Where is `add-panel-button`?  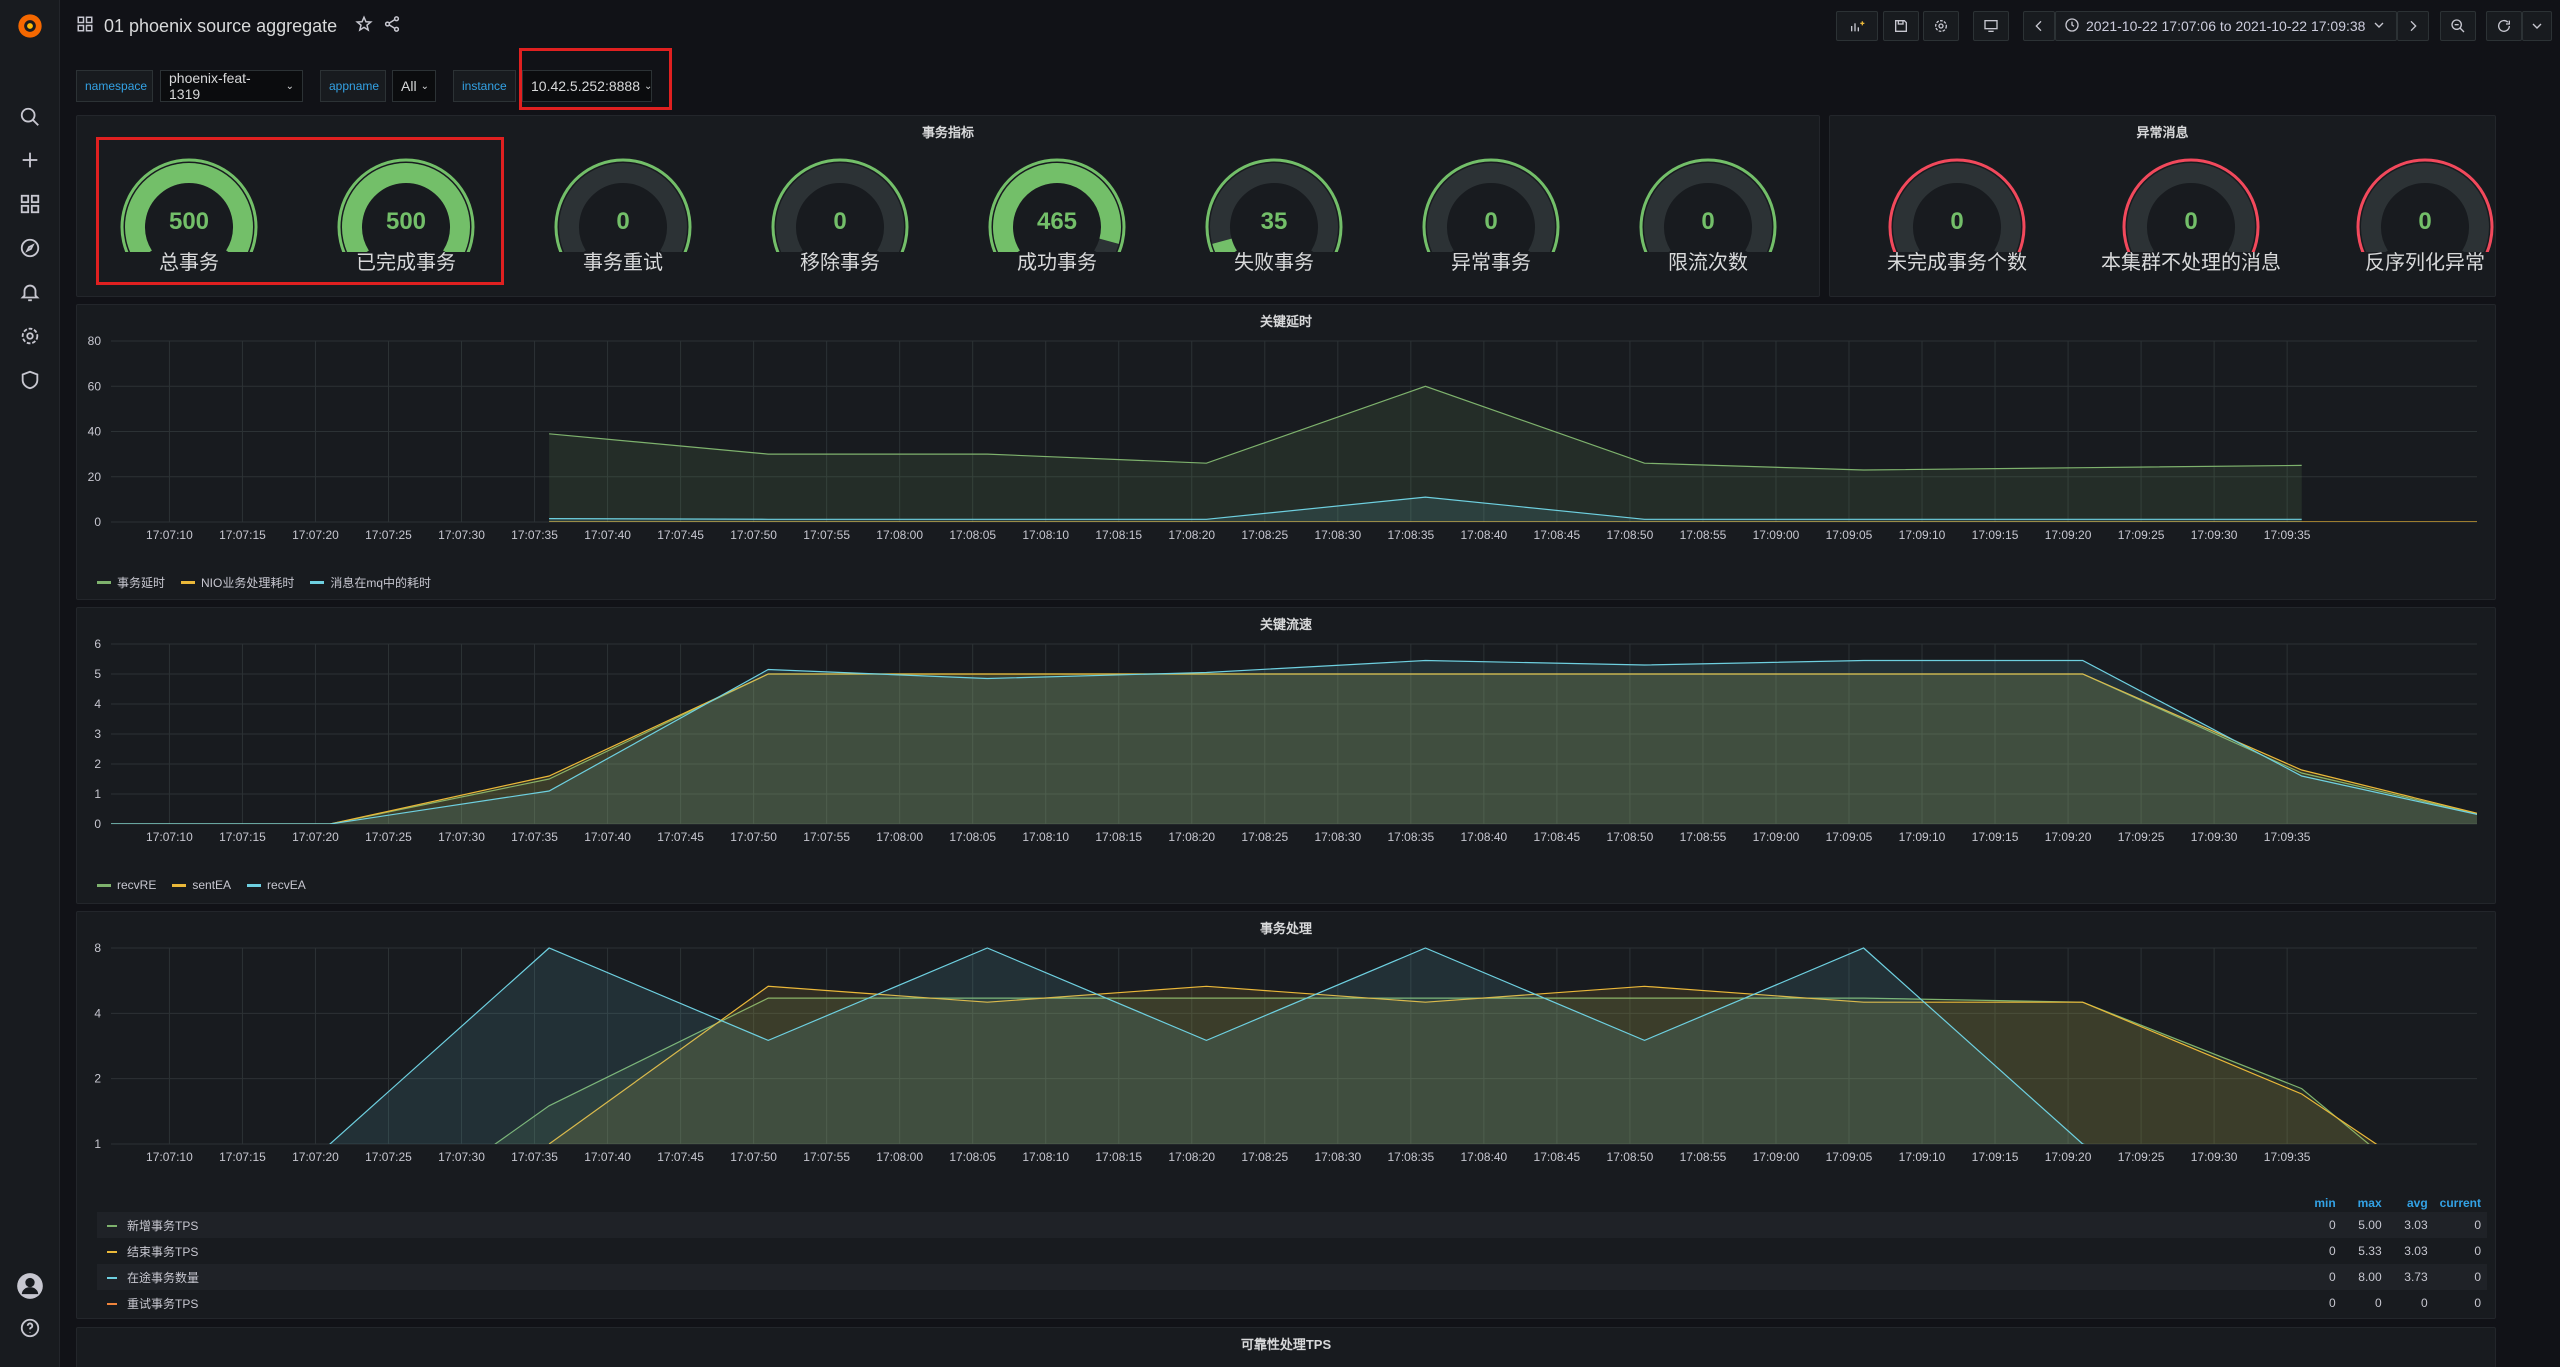 add-panel-button is located at coordinates (1857, 26).